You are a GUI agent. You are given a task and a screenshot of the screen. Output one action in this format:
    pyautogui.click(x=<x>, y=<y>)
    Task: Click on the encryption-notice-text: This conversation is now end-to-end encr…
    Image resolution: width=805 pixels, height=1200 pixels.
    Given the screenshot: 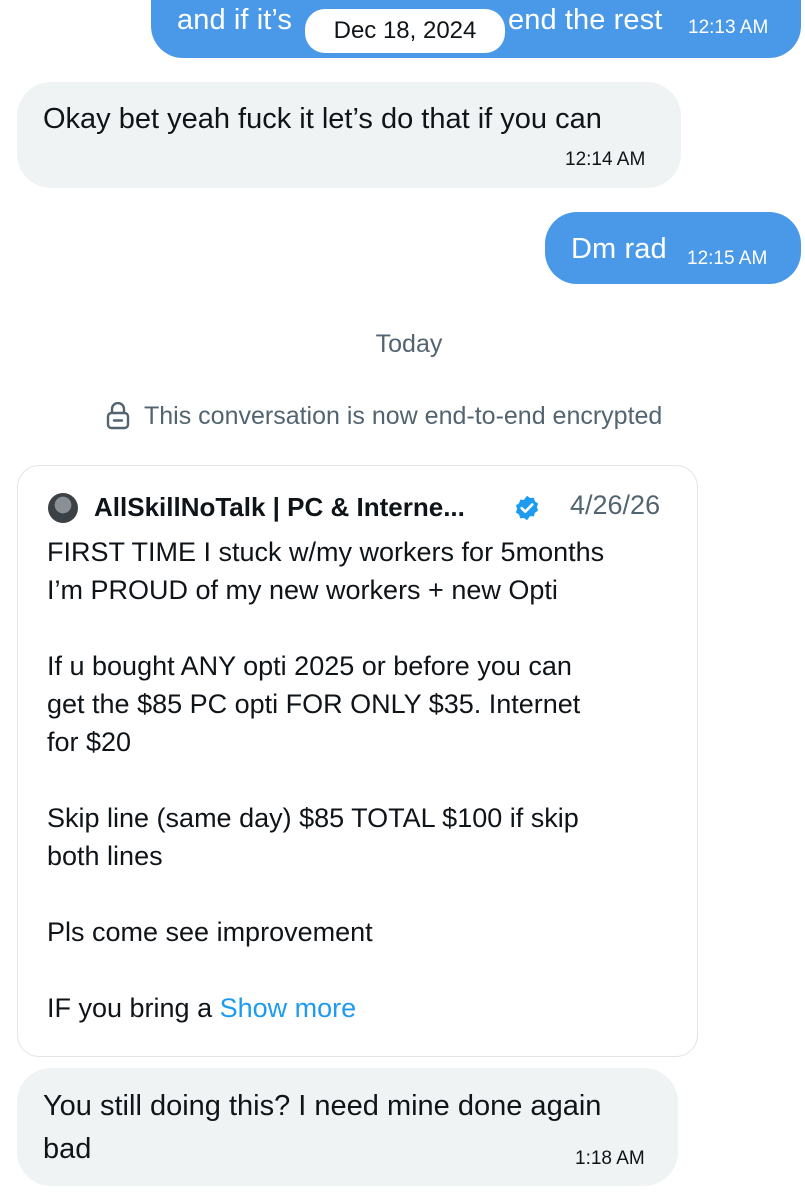 What is the action you would take?
    pyautogui.click(x=403, y=415)
    